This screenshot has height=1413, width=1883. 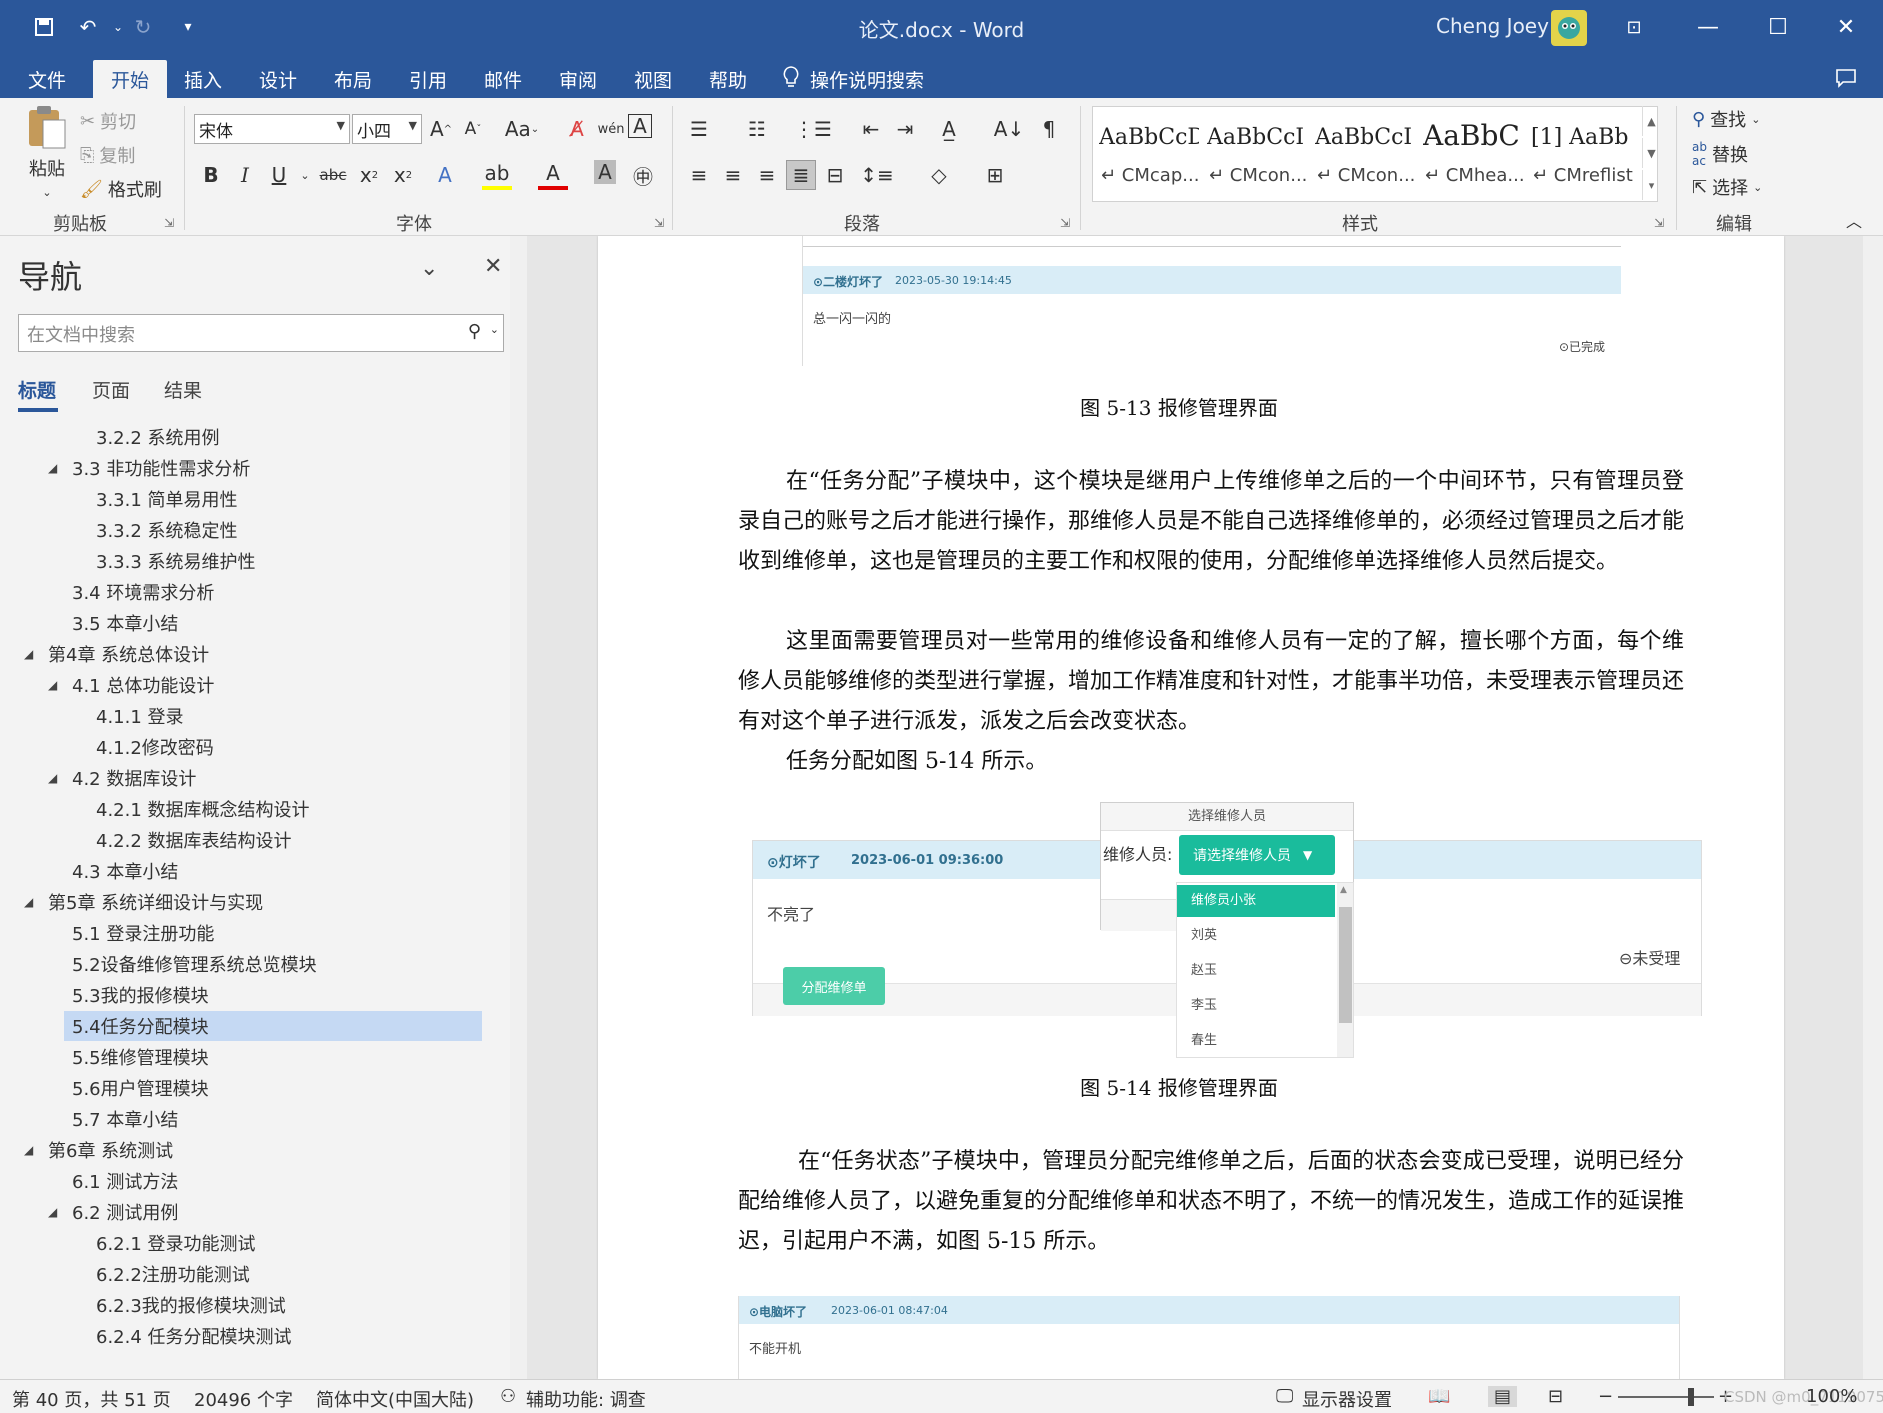 I want to click on web-layout-icon: ⊟, so click(x=1555, y=1396).